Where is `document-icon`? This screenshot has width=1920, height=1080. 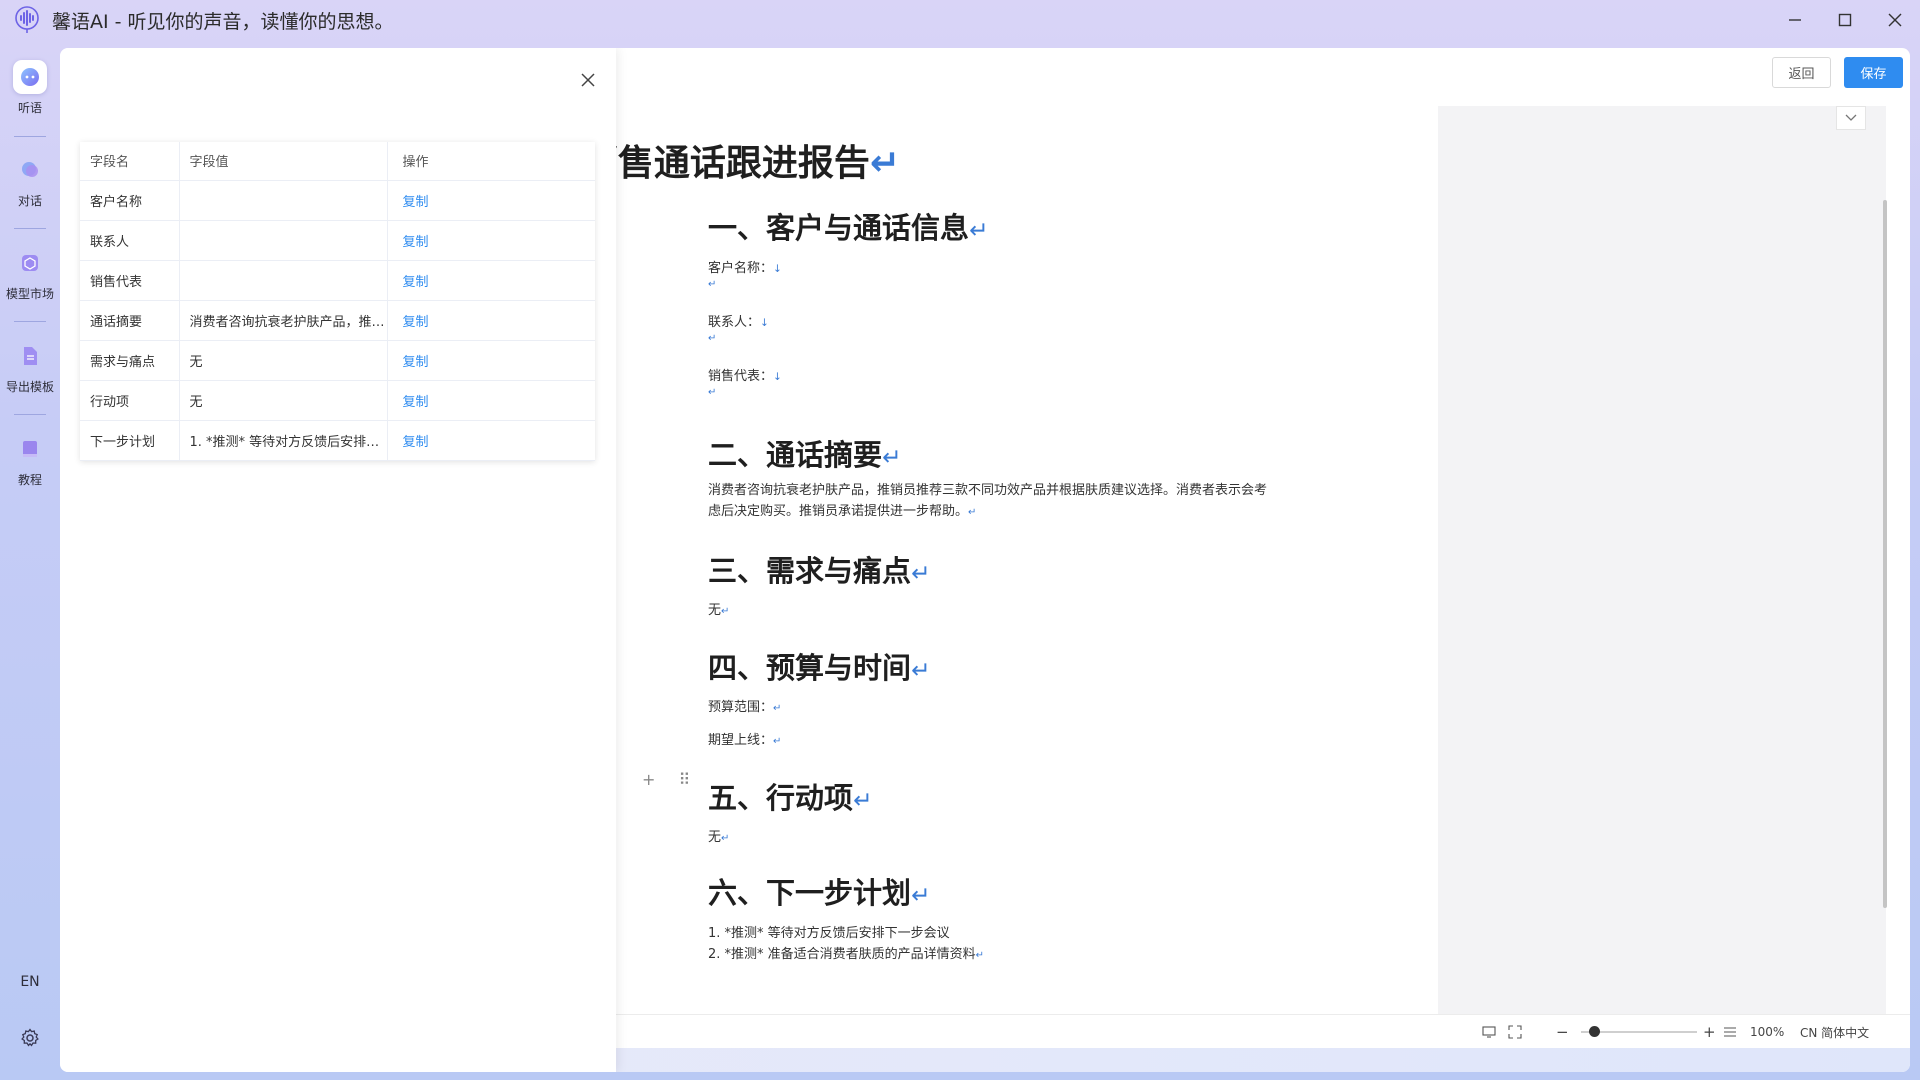
document-icon is located at coordinates (30, 356).